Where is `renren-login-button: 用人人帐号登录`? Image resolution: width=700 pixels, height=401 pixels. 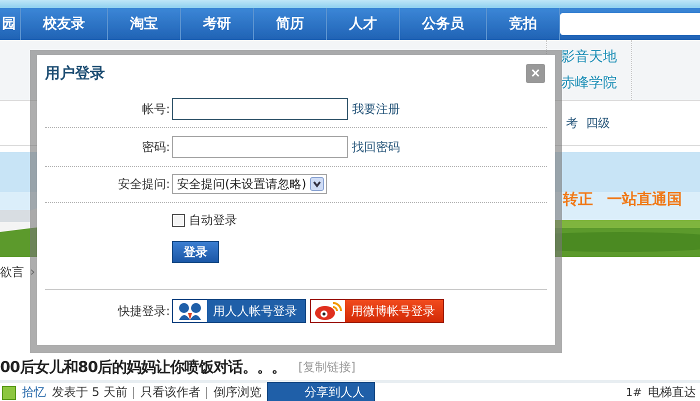
renren-login-button: 用人人帐号登录 is located at coordinates (239, 311).